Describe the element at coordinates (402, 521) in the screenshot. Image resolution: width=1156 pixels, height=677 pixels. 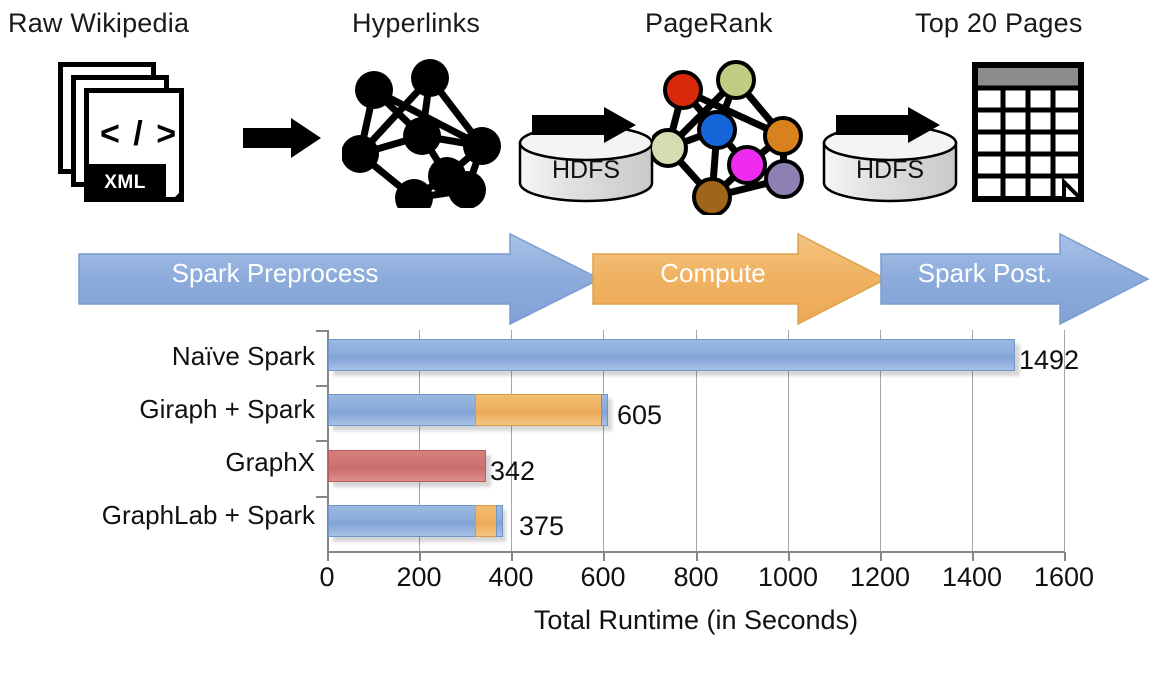
I see `bar-segment-graphlab-preprocess` at that location.